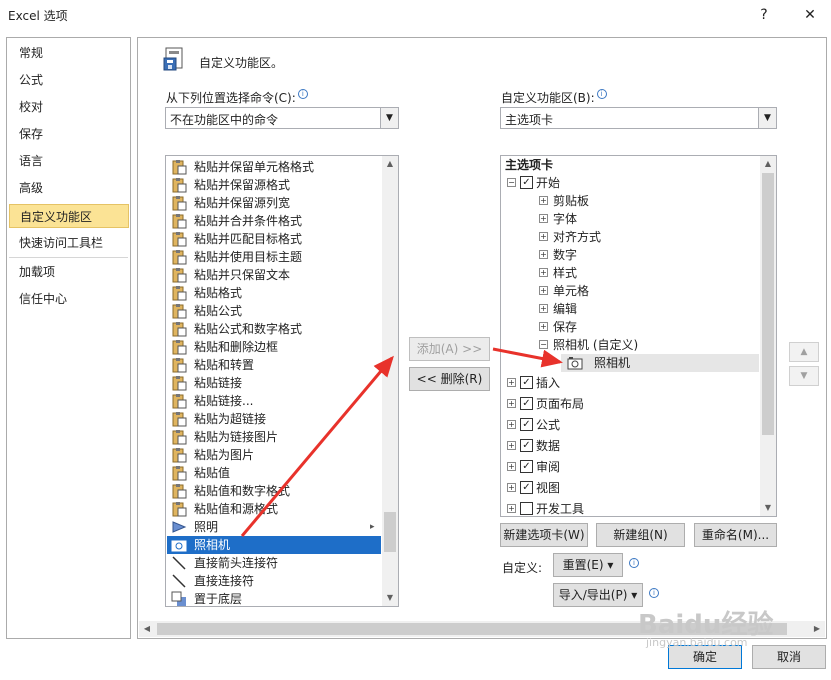  What do you see at coordinates (527, 357) in the screenshot?
I see `red-arrow-to-camera` at bounding box center [527, 357].